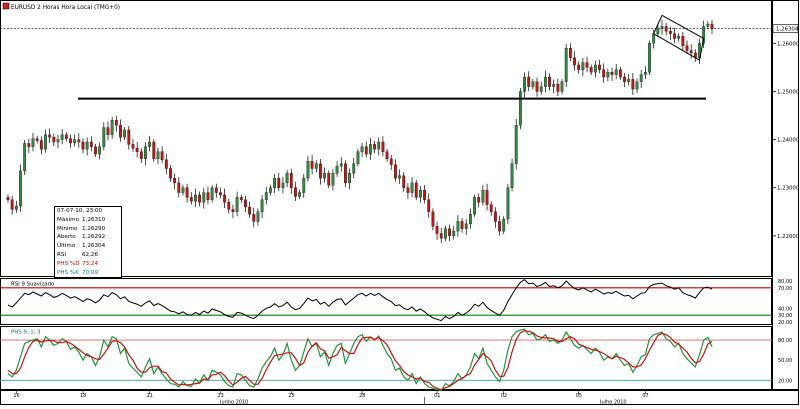  I want to click on stoch-tick-label: 20,00, so click(785, 381).